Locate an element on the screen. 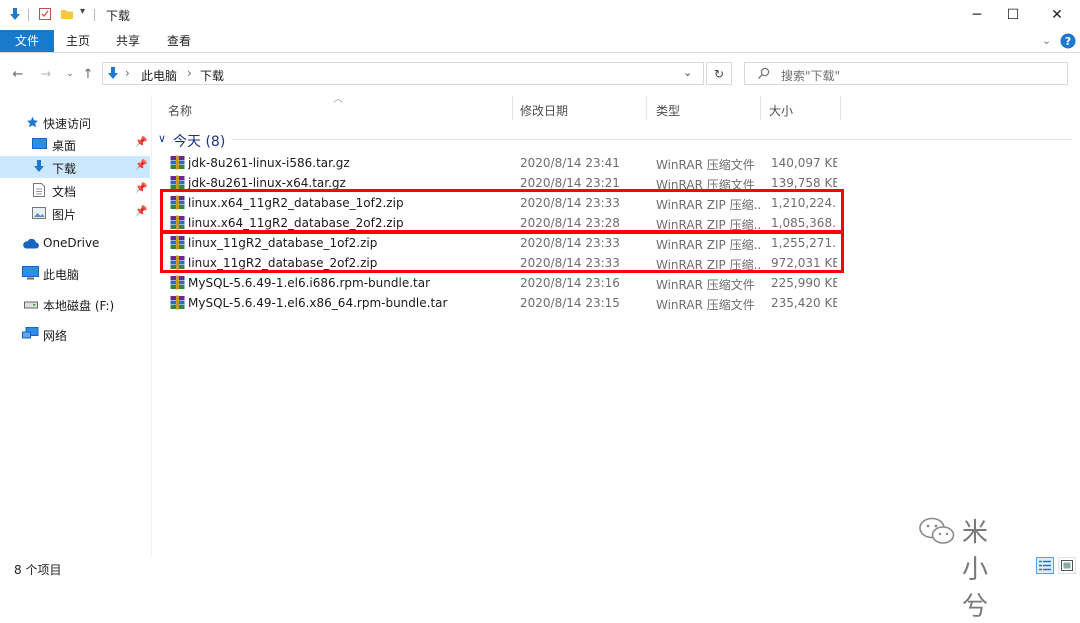 The height and width of the screenshot is (623, 1080). ribbon-expand-icon: ⌄ is located at coordinates (1046, 40).